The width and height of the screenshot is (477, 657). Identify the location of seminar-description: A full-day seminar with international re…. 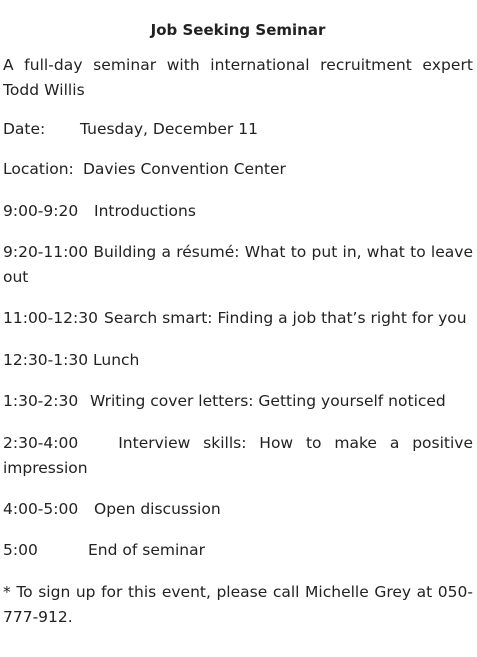
(238, 77).